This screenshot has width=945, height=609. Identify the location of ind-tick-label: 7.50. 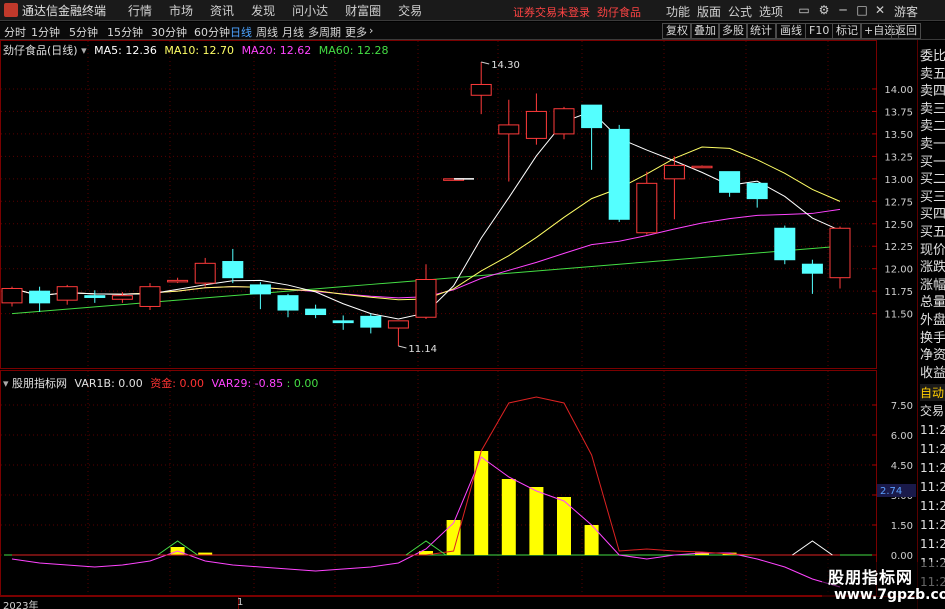
(902, 406).